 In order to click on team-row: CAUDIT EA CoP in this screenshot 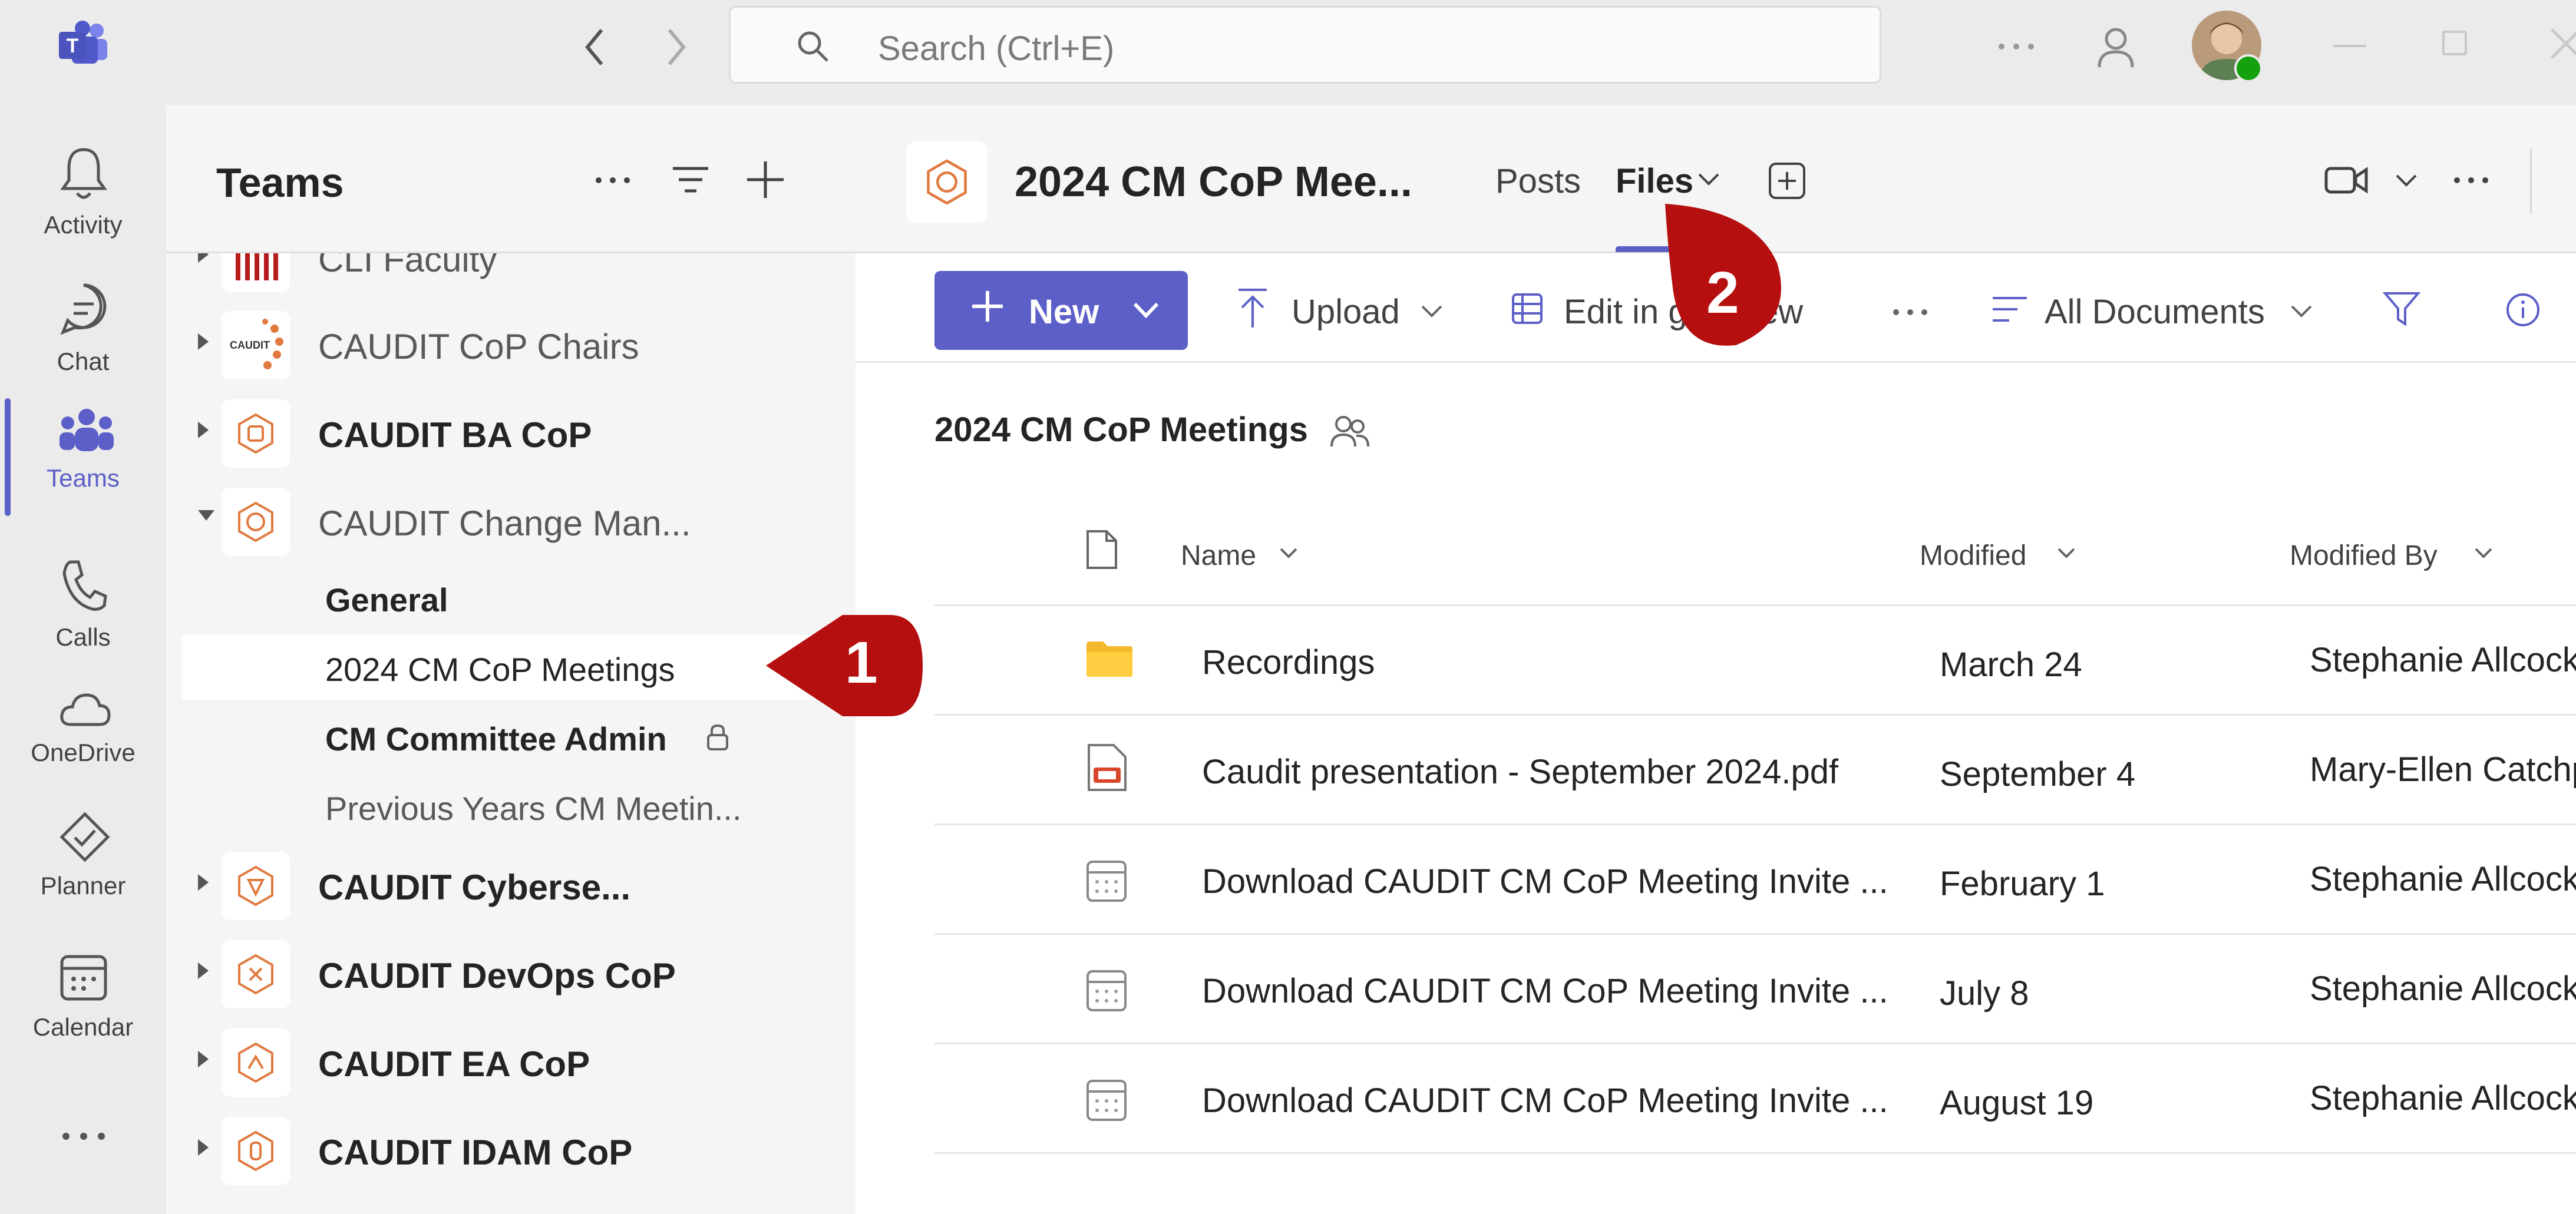, I will do `click(511, 1061)`.